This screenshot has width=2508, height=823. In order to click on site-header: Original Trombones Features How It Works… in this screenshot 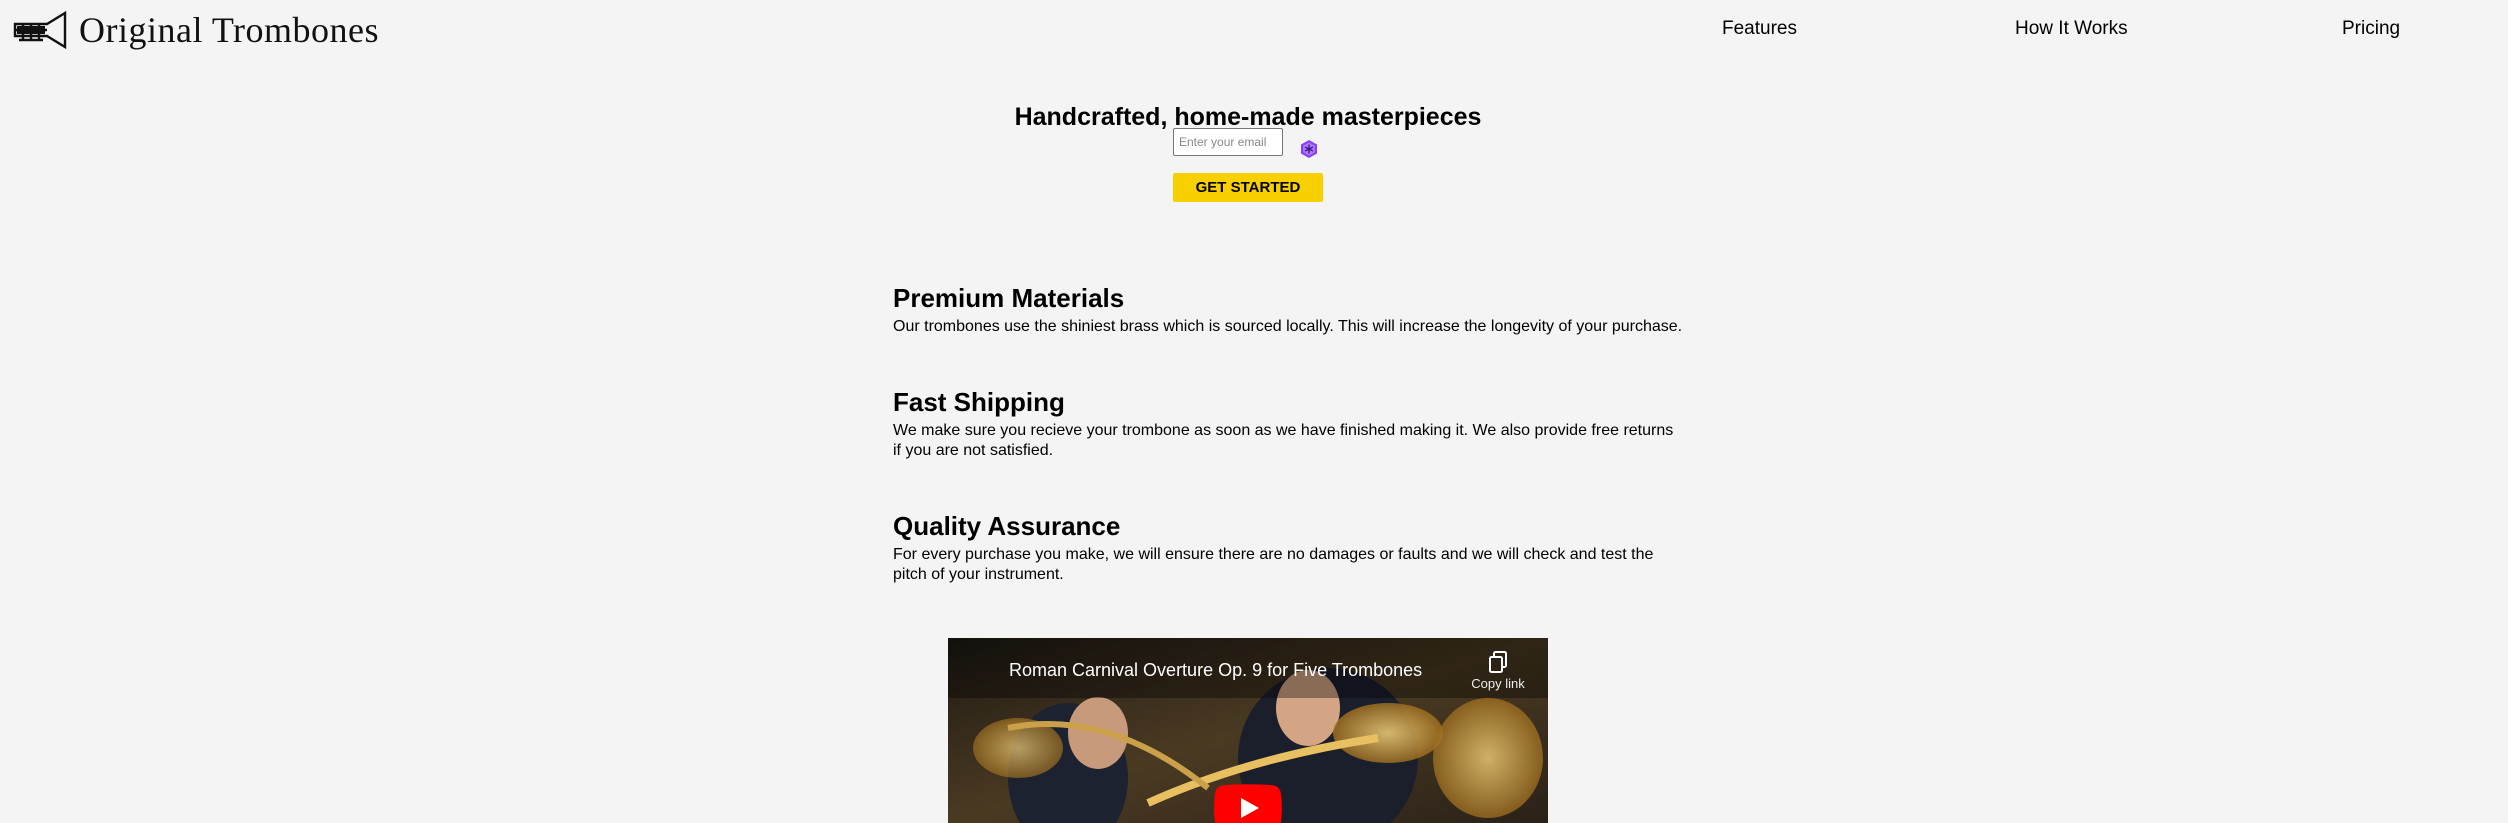, I will do `click(1254, 30)`.